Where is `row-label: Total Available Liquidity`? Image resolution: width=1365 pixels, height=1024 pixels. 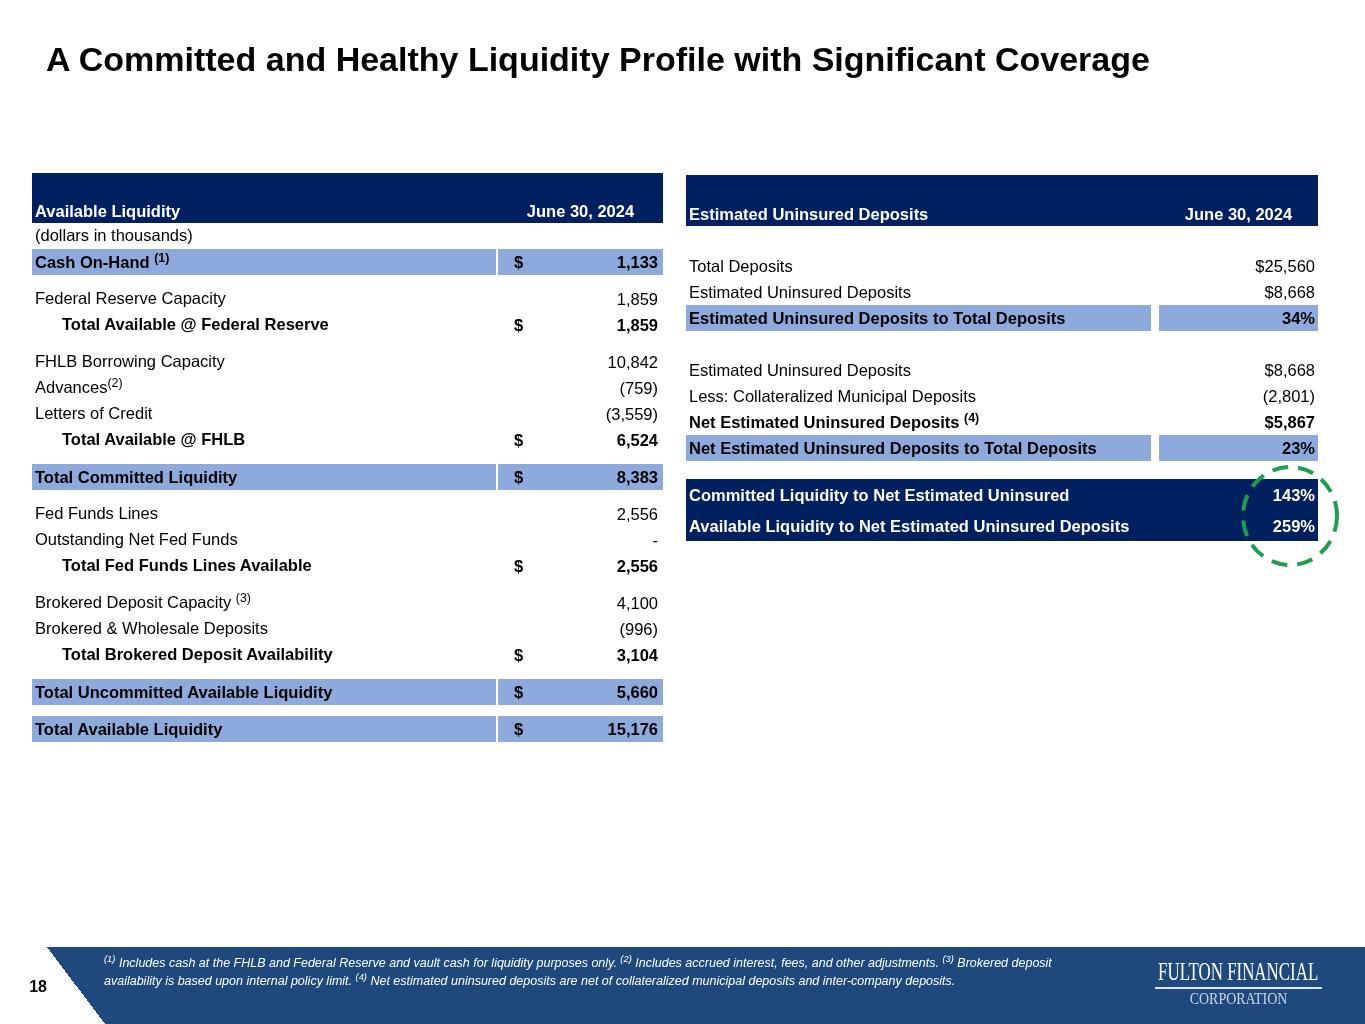 row-label: Total Available Liquidity is located at coordinates (264, 729).